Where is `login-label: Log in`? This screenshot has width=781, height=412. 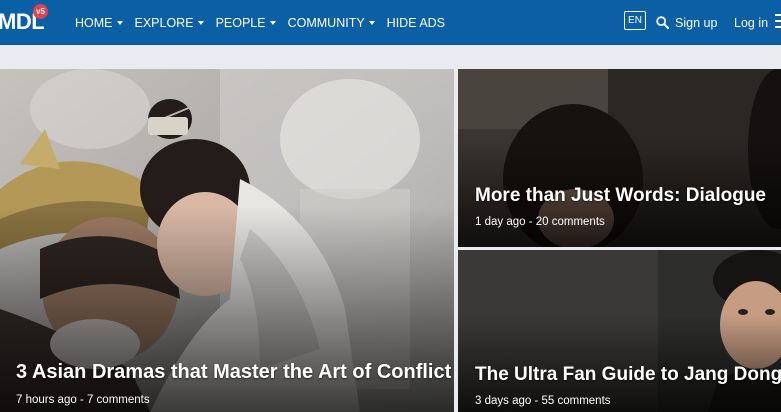
login-label: Log in is located at coordinates (751, 22).